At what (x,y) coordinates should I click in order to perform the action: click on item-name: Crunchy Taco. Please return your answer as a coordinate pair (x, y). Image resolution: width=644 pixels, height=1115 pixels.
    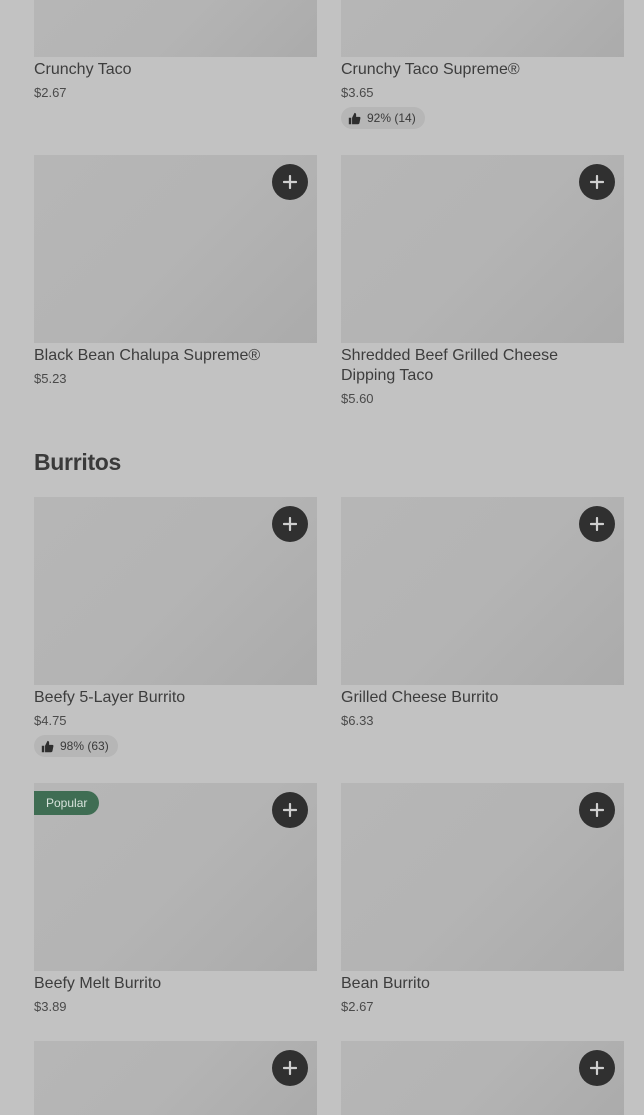
    Looking at the image, I should click on (83, 69).